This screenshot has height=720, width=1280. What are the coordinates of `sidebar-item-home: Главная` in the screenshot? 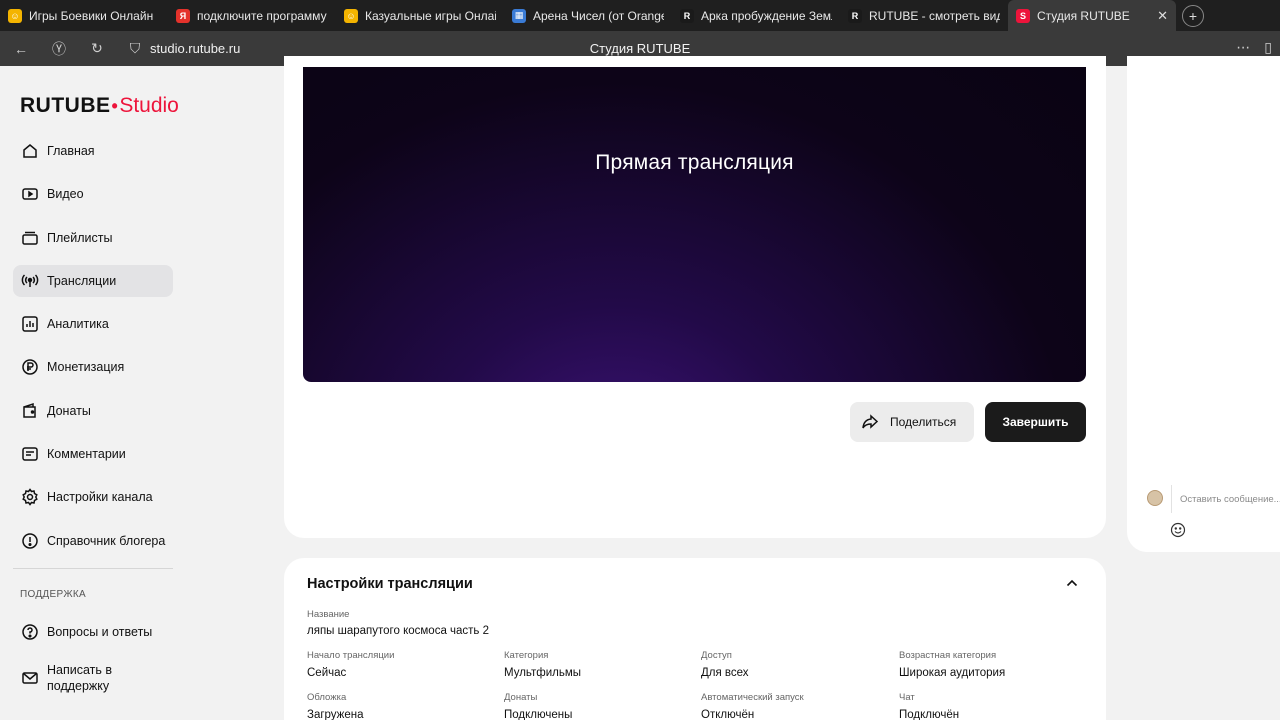 It's located at (93, 151).